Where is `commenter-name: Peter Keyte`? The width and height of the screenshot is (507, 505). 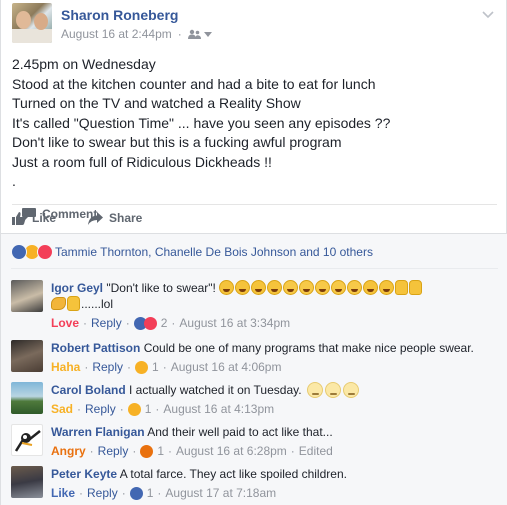
commenter-name: Peter Keyte is located at coordinates (84, 474).